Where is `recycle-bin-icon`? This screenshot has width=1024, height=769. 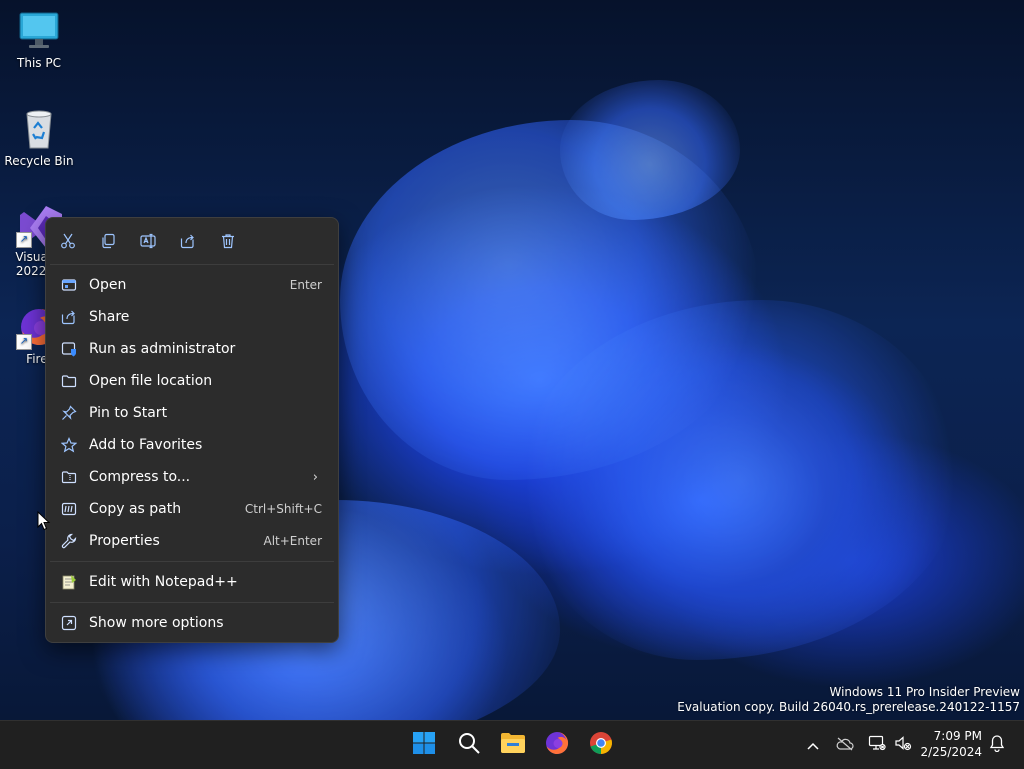 recycle-bin-icon is located at coordinates (39, 129).